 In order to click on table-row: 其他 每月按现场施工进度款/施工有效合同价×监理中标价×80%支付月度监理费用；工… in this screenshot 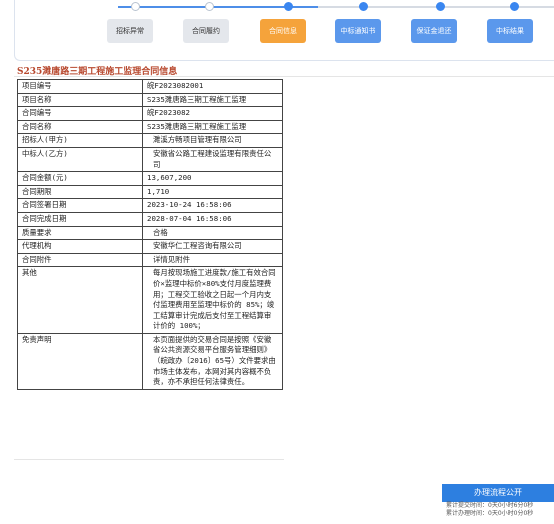, I will do `click(150, 300)`.